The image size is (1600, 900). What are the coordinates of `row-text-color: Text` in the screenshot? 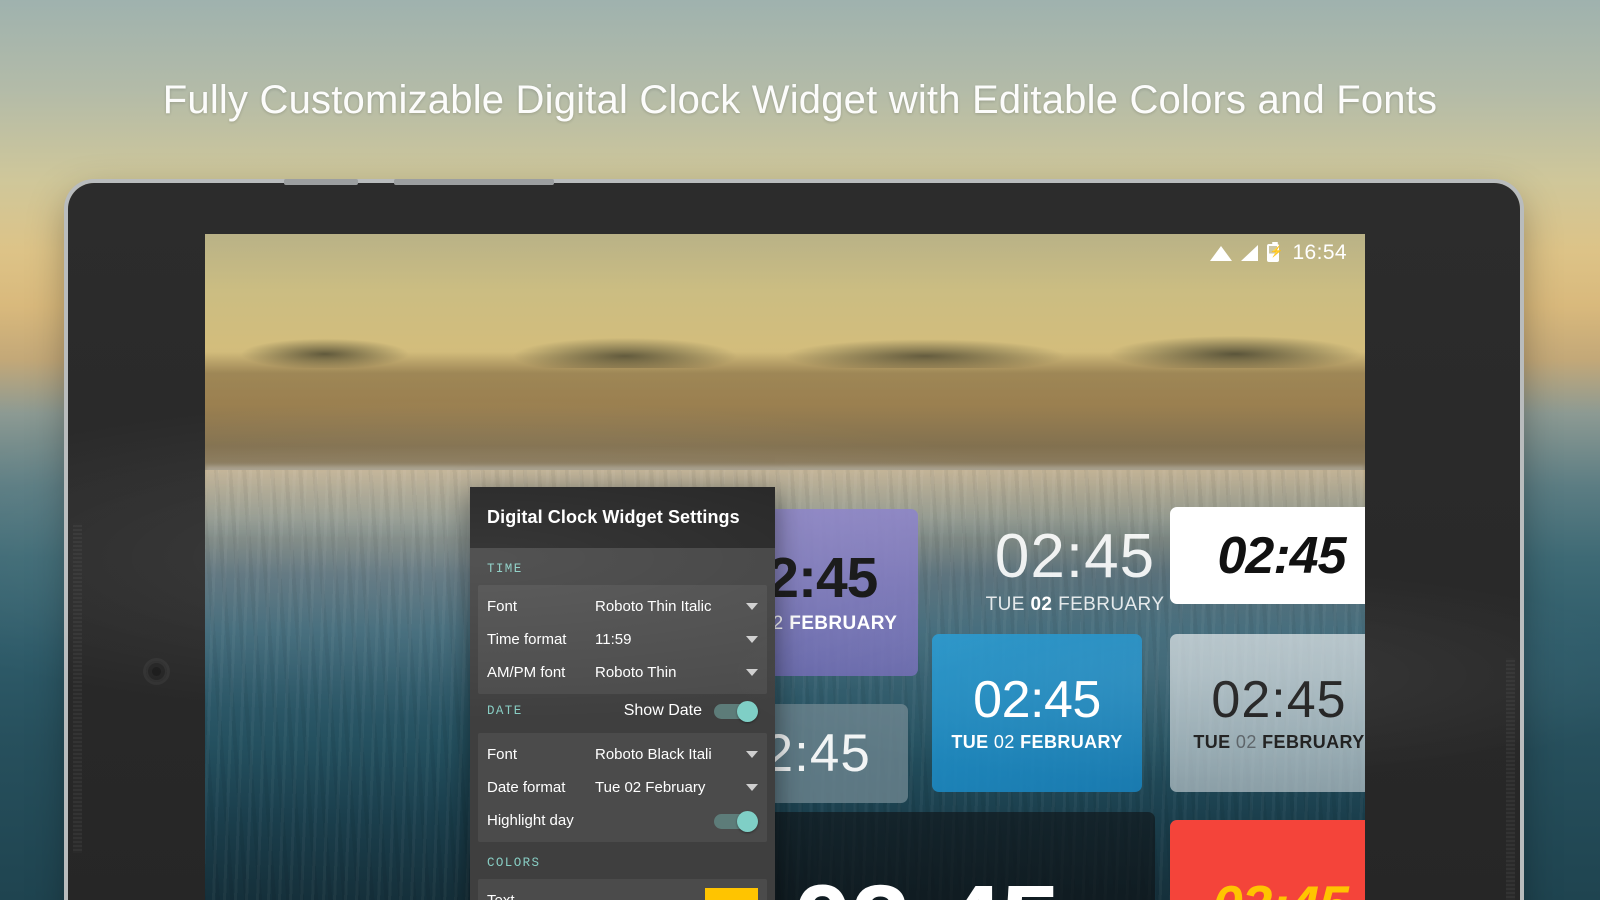 It's located at (622, 892).